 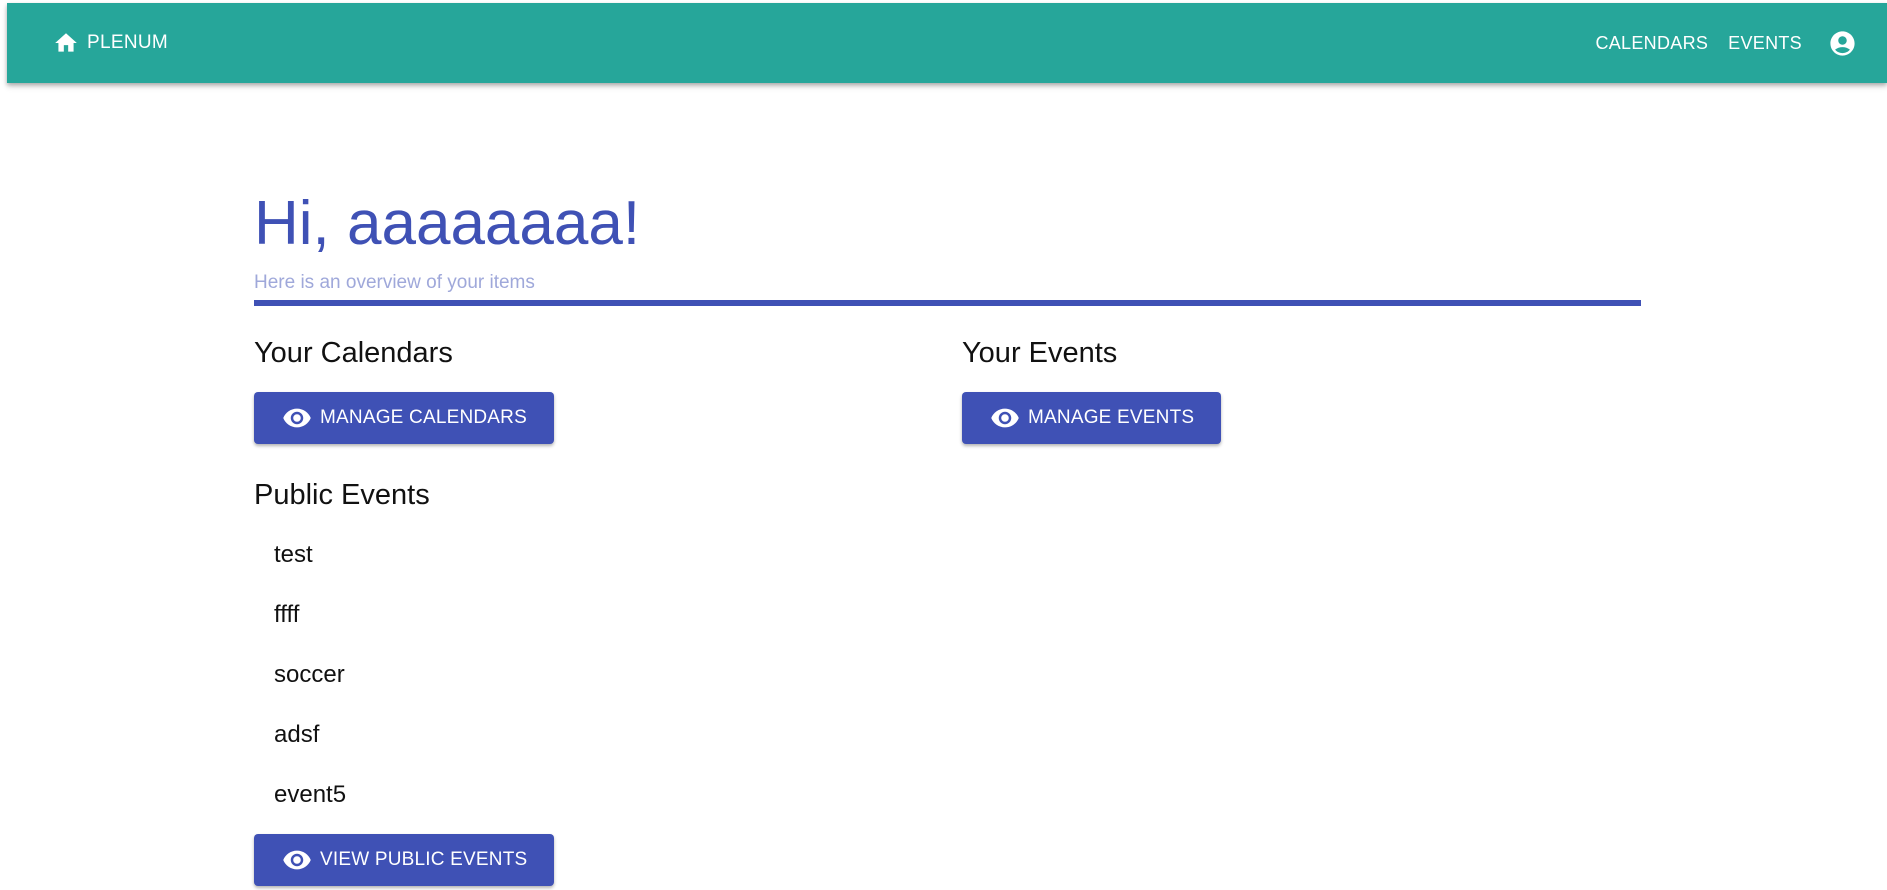 I want to click on brand-label: PLENUM, so click(x=127, y=42).